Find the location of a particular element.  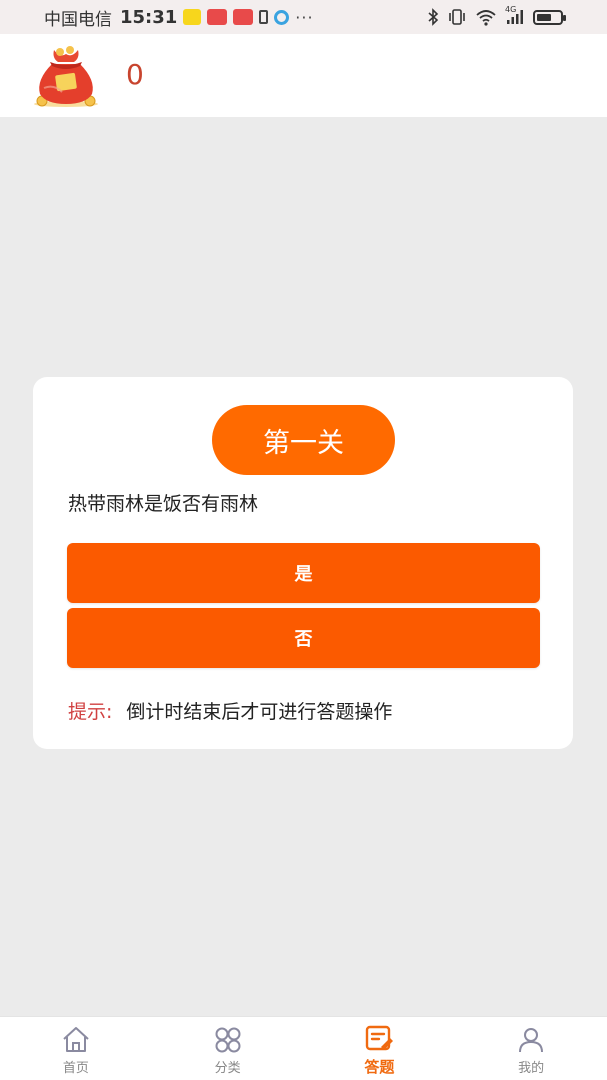

bluetooth-icon is located at coordinates (433, 17).